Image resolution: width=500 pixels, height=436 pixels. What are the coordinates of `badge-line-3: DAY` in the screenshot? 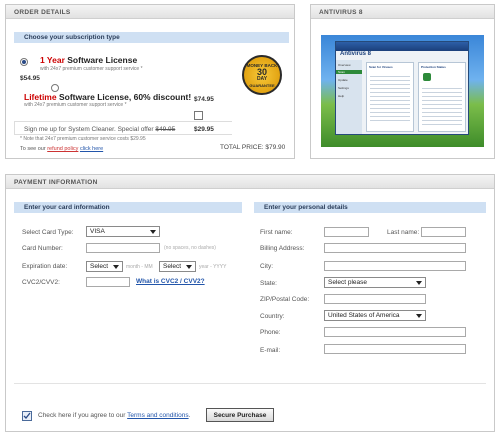 It's located at (262, 79).